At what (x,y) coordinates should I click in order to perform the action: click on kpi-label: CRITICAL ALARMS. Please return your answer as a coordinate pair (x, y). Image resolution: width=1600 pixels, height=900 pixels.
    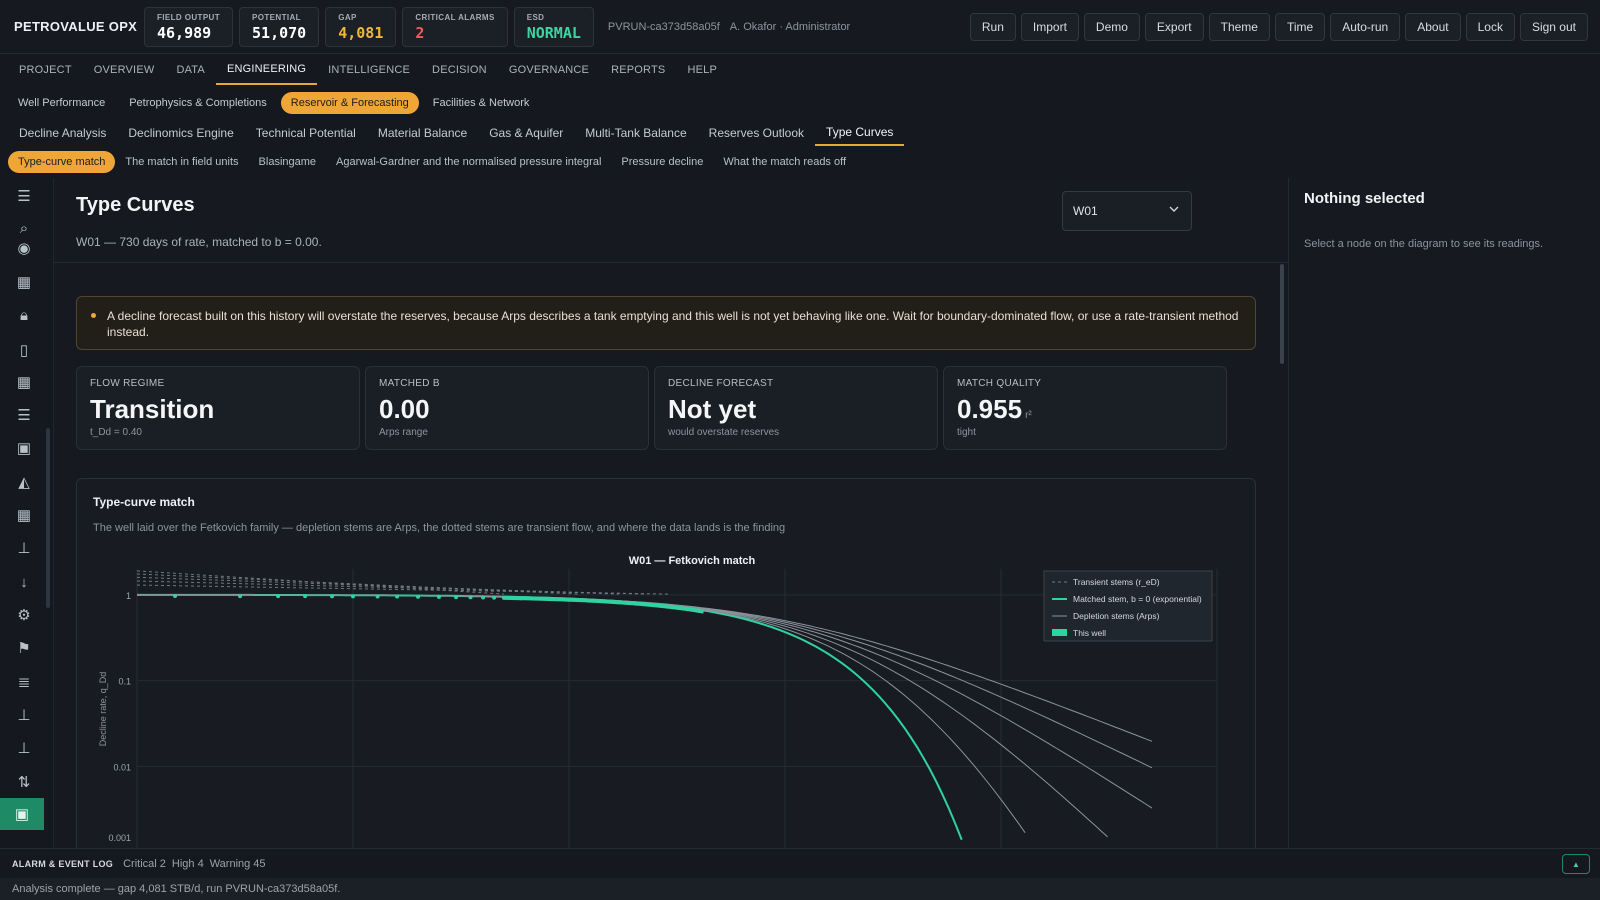
    Looking at the image, I should click on (455, 17).